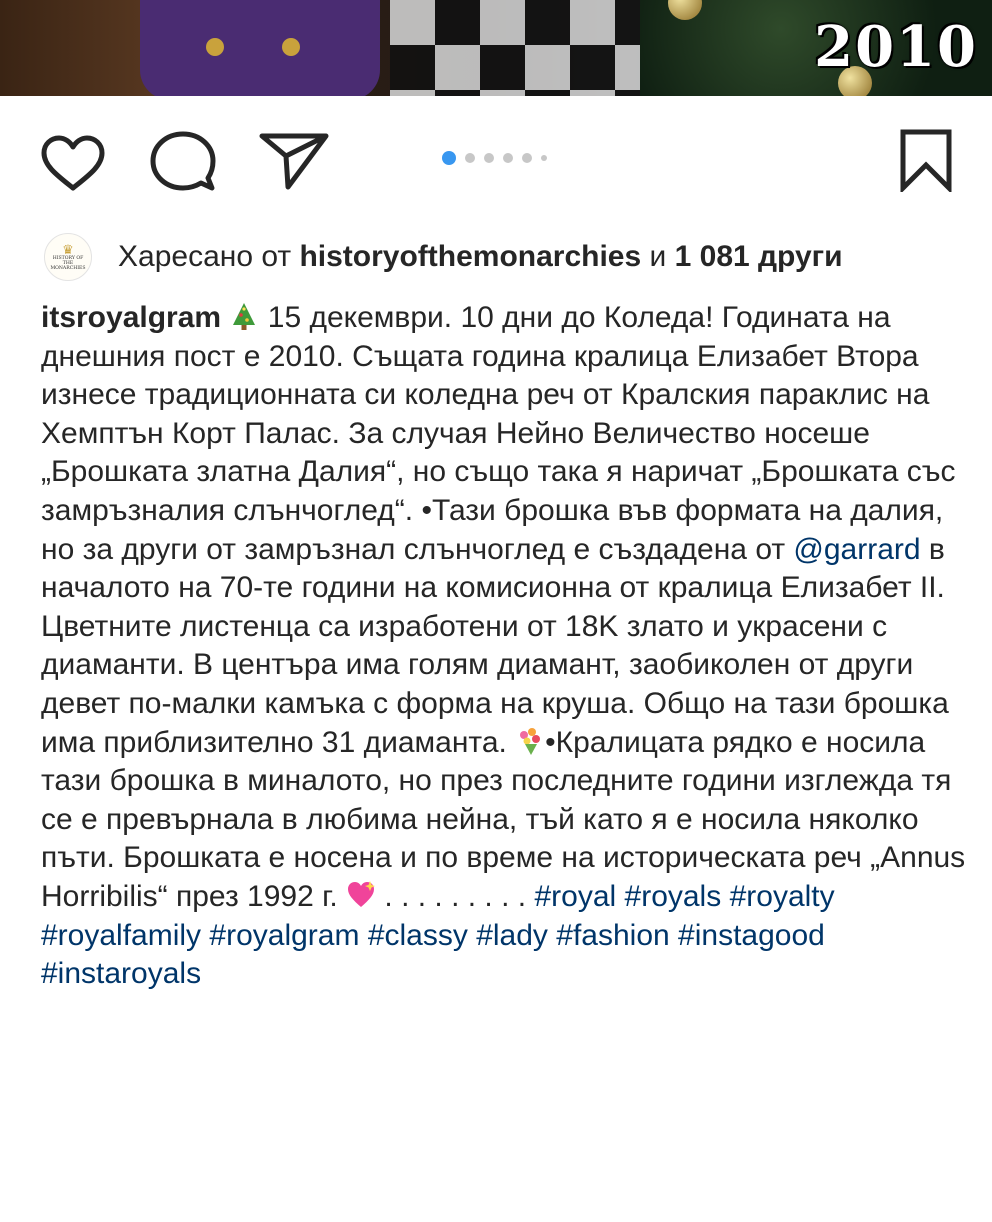 This screenshot has height=1222, width=992. I want to click on likes-prefix: Харесано от, so click(209, 256).